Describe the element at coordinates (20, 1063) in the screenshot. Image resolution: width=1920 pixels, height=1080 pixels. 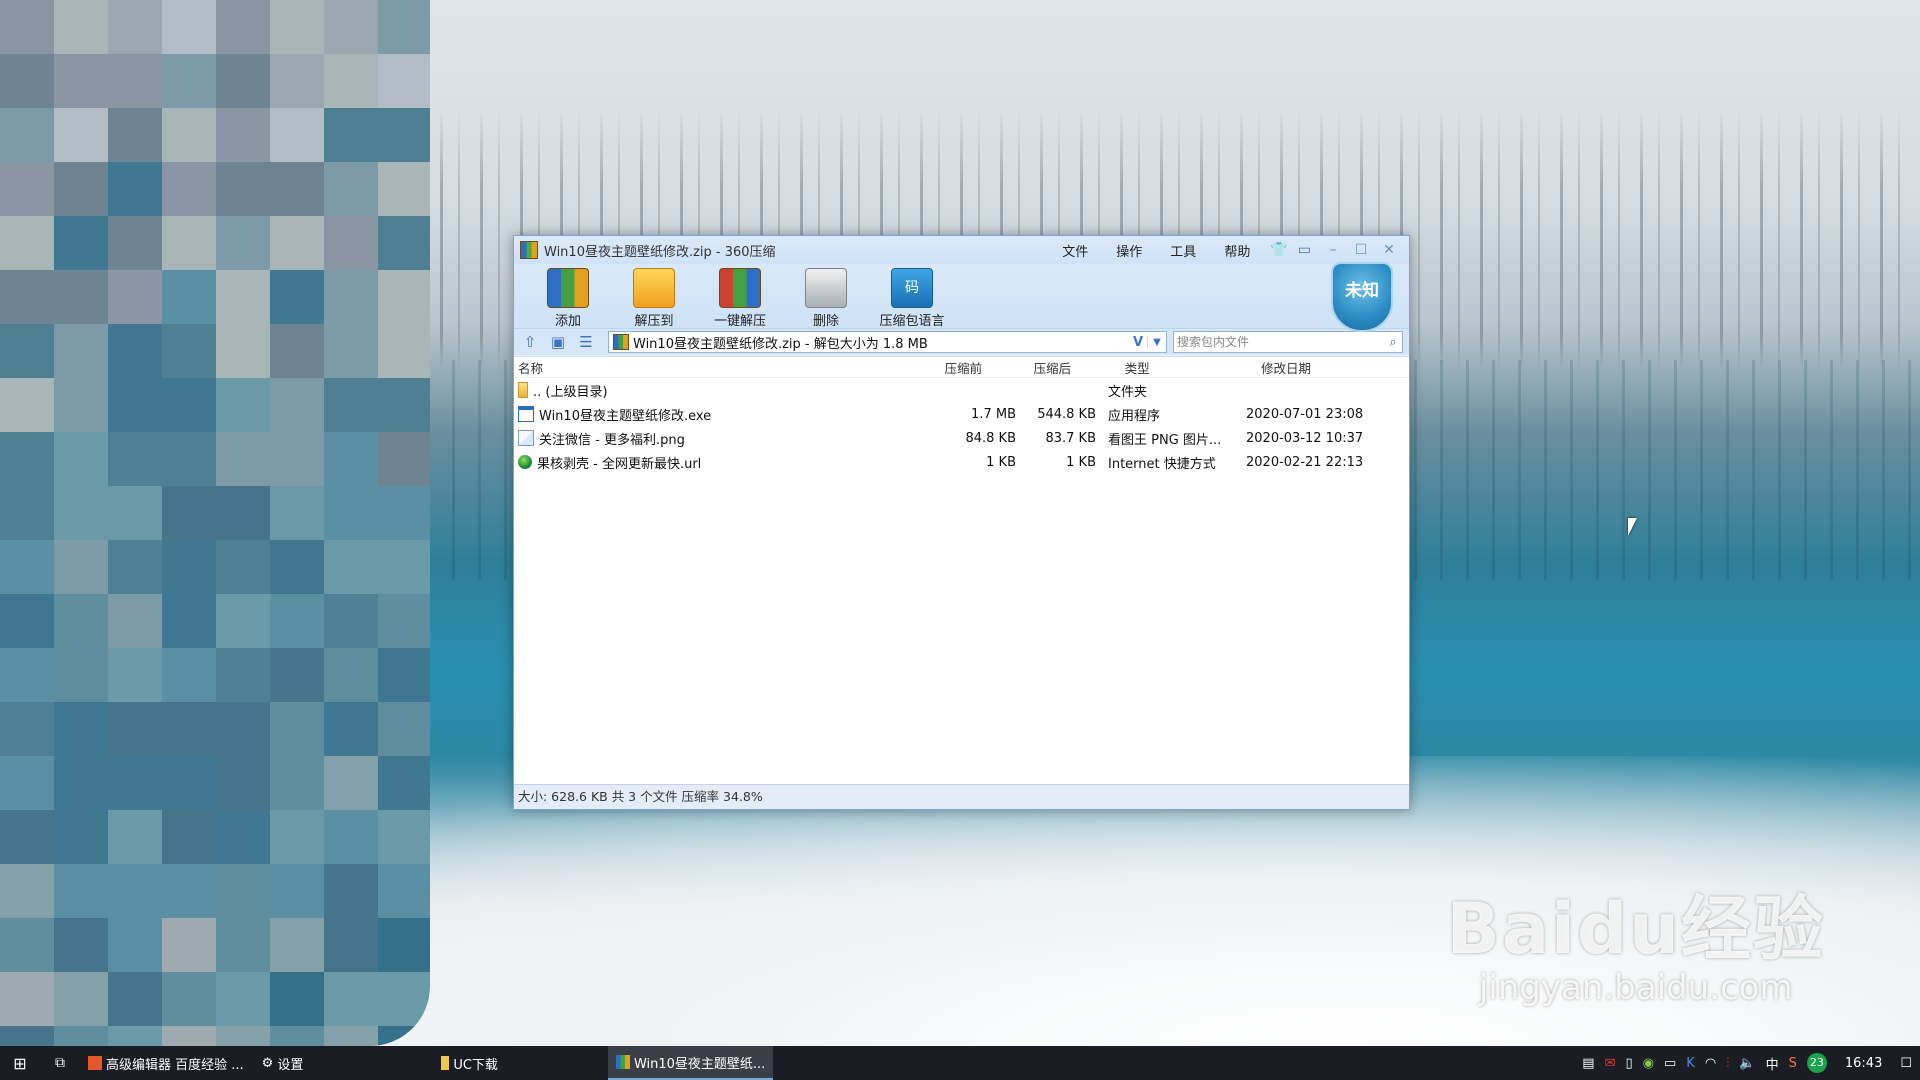
I see `windows-start-icon: ⊞` at that location.